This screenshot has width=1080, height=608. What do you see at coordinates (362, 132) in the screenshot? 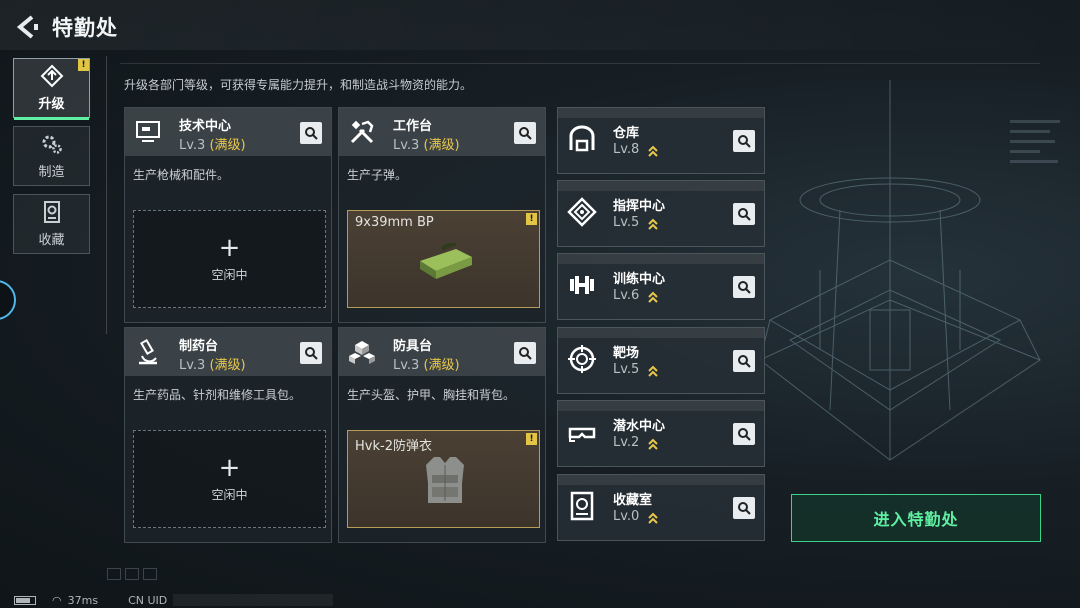
I see `tools-icon` at bounding box center [362, 132].